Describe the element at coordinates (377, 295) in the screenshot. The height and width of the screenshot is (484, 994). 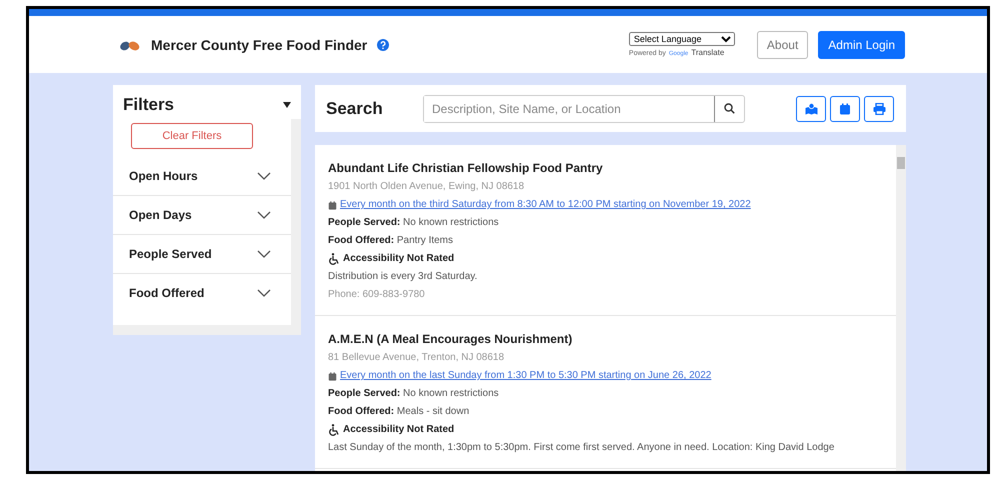
I see `phone-number: Phone: 609-883-9780` at that location.